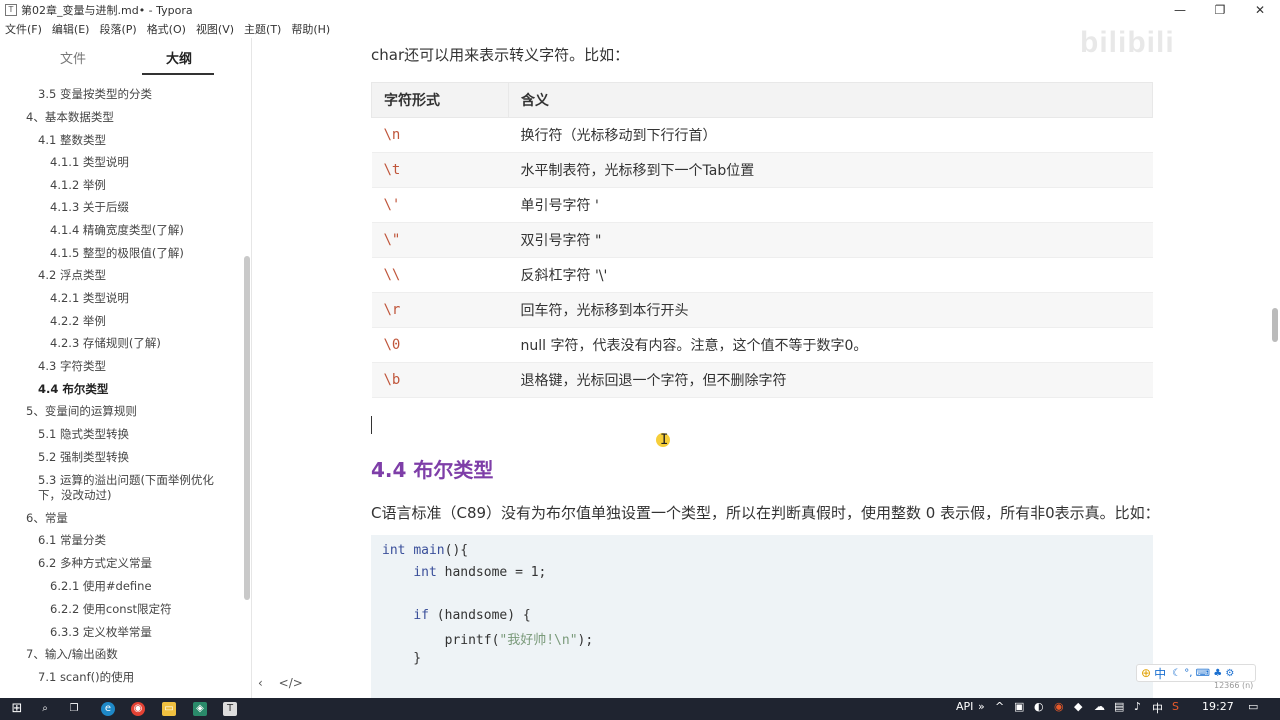 The image size is (1280, 720). Describe the element at coordinates (179, 57) in the screenshot. I see `tab-outline: 大纲` at that location.